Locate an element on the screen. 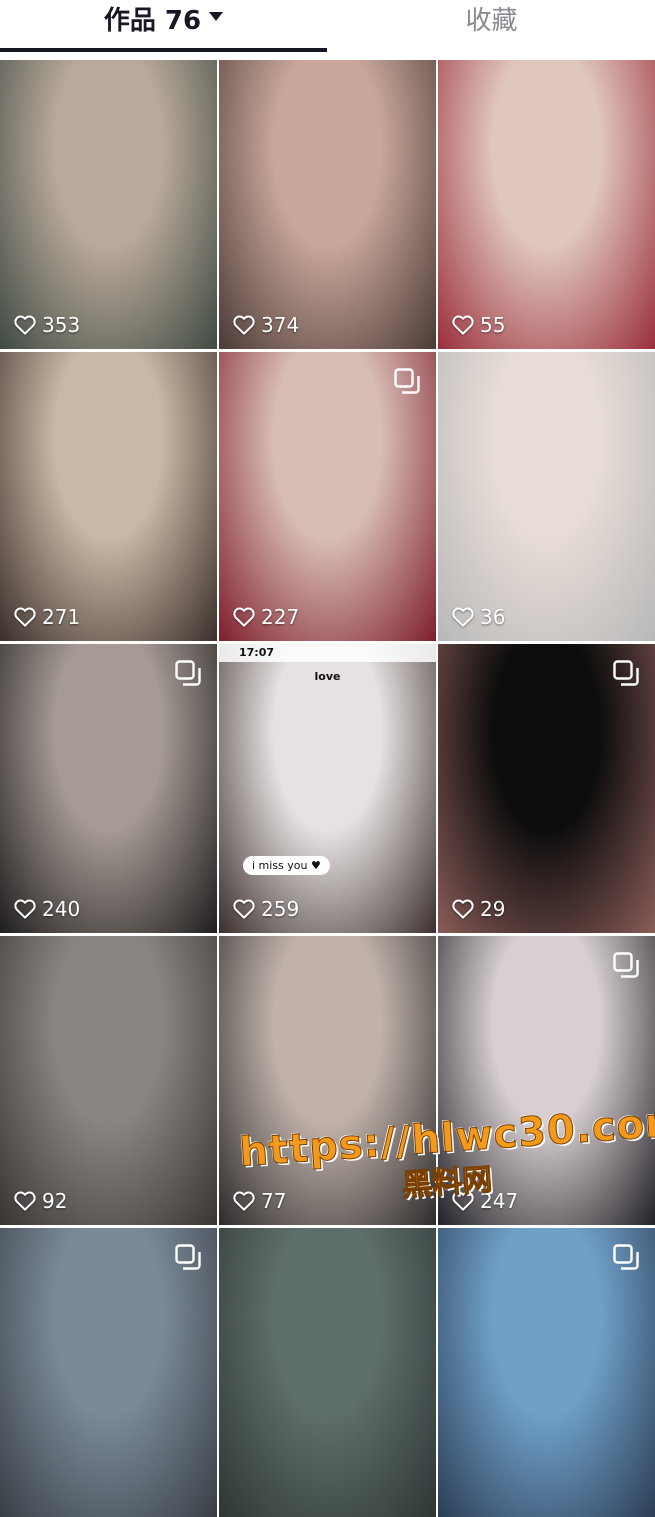 The height and width of the screenshot is (1517, 655). tab-works-label: 作品 76 is located at coordinates (152, 20).